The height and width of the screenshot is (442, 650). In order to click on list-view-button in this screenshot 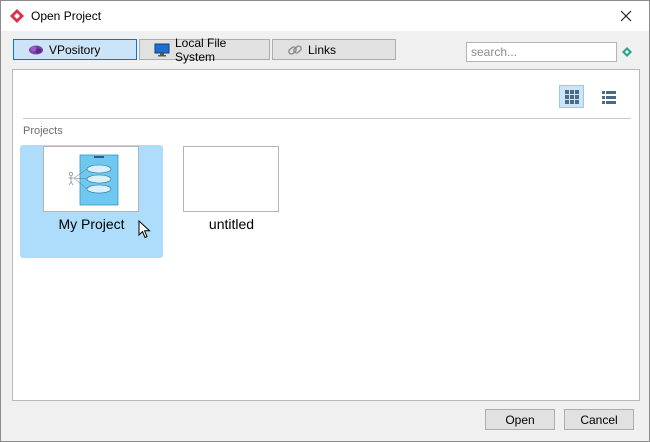, I will do `click(608, 96)`.